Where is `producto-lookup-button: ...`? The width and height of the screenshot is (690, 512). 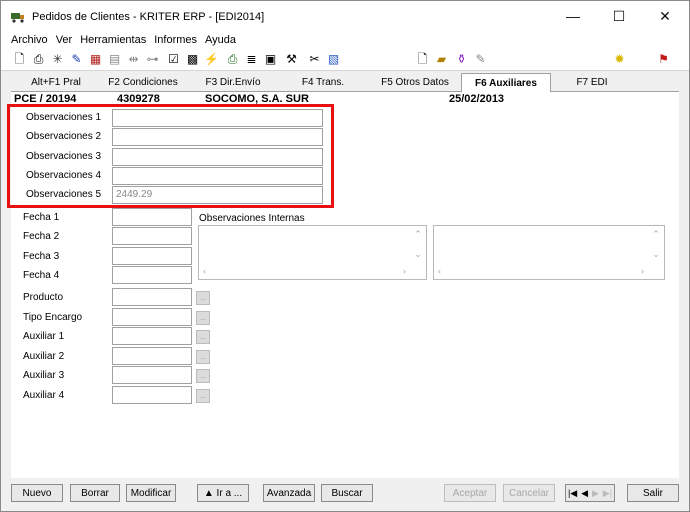
producto-lookup-button: ... is located at coordinates (203, 298).